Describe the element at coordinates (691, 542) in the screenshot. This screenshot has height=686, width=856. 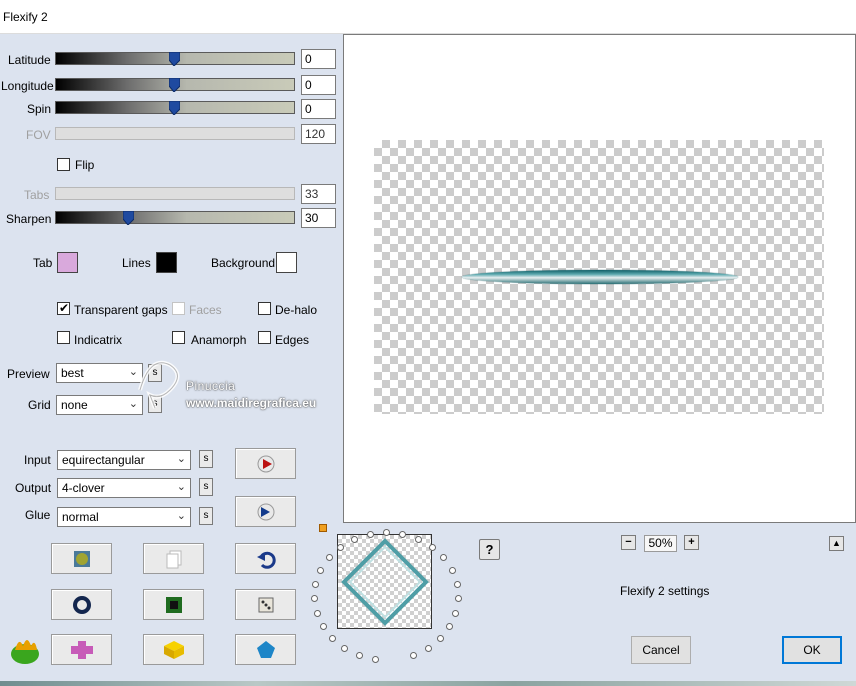
I see `zoom-in-button: +` at that location.